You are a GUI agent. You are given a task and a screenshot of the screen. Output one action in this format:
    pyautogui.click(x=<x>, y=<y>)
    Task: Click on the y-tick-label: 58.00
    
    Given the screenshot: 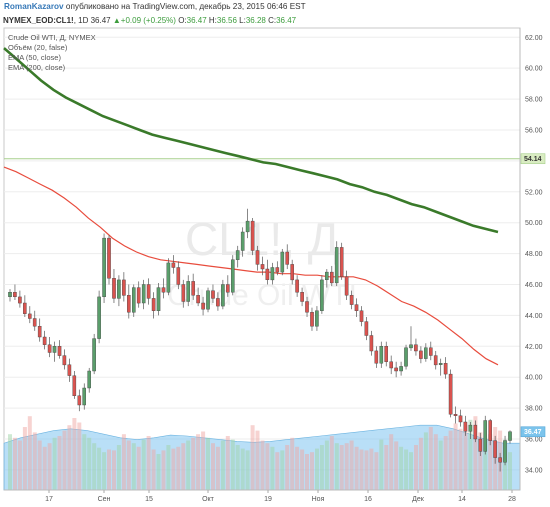 What is the action you would take?
    pyautogui.click(x=534, y=100)
    